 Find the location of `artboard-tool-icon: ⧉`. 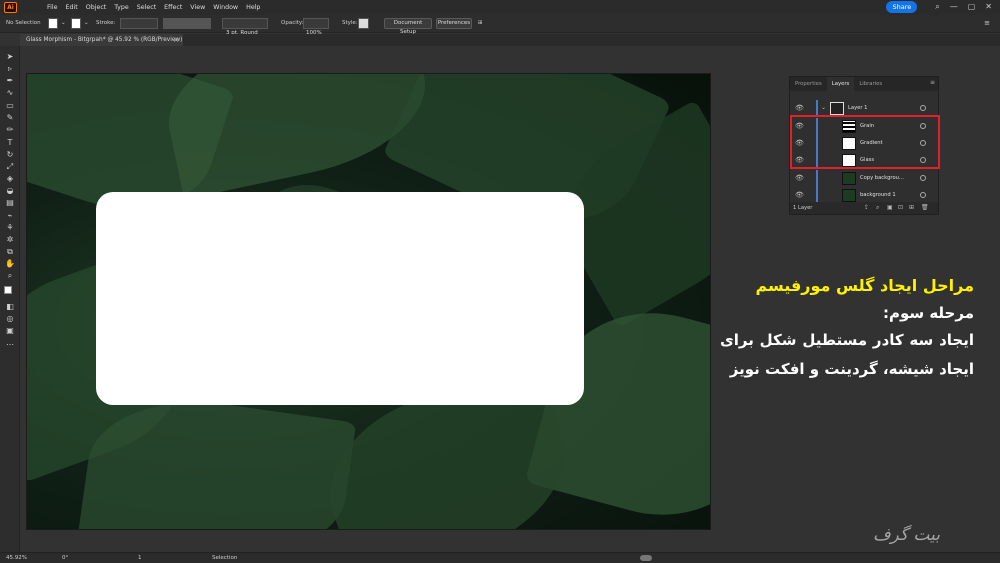

artboard-tool-icon: ⧉ is located at coordinates (10, 252).